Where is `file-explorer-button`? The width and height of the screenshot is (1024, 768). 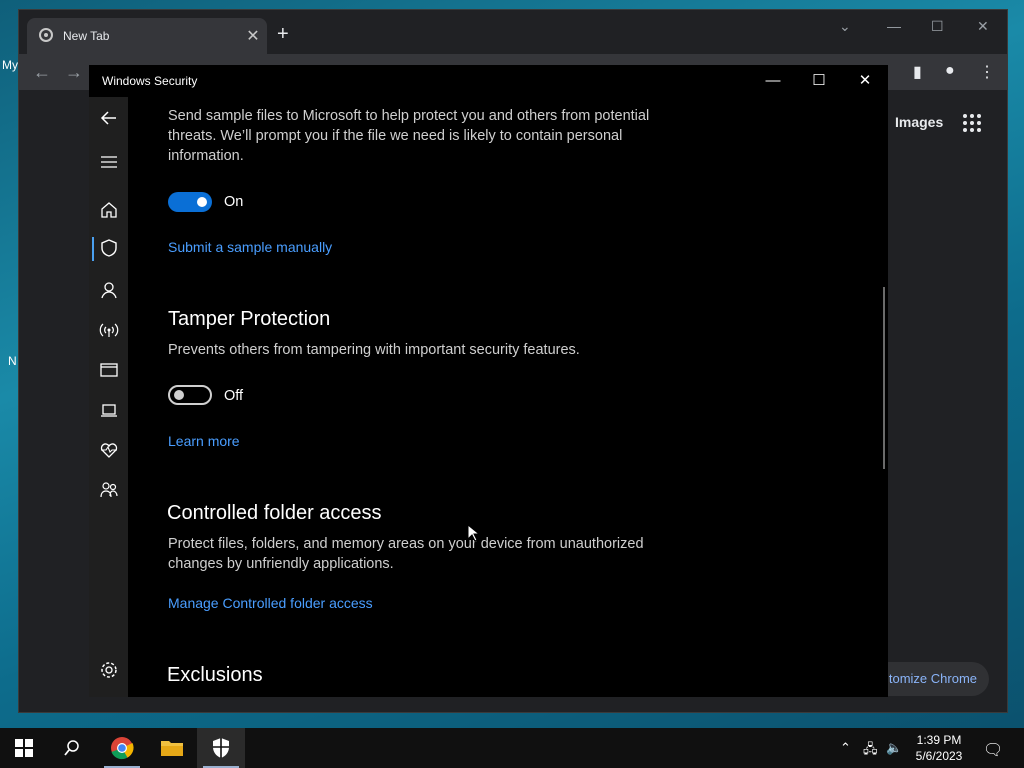
file-explorer-button is located at coordinates (172, 748).